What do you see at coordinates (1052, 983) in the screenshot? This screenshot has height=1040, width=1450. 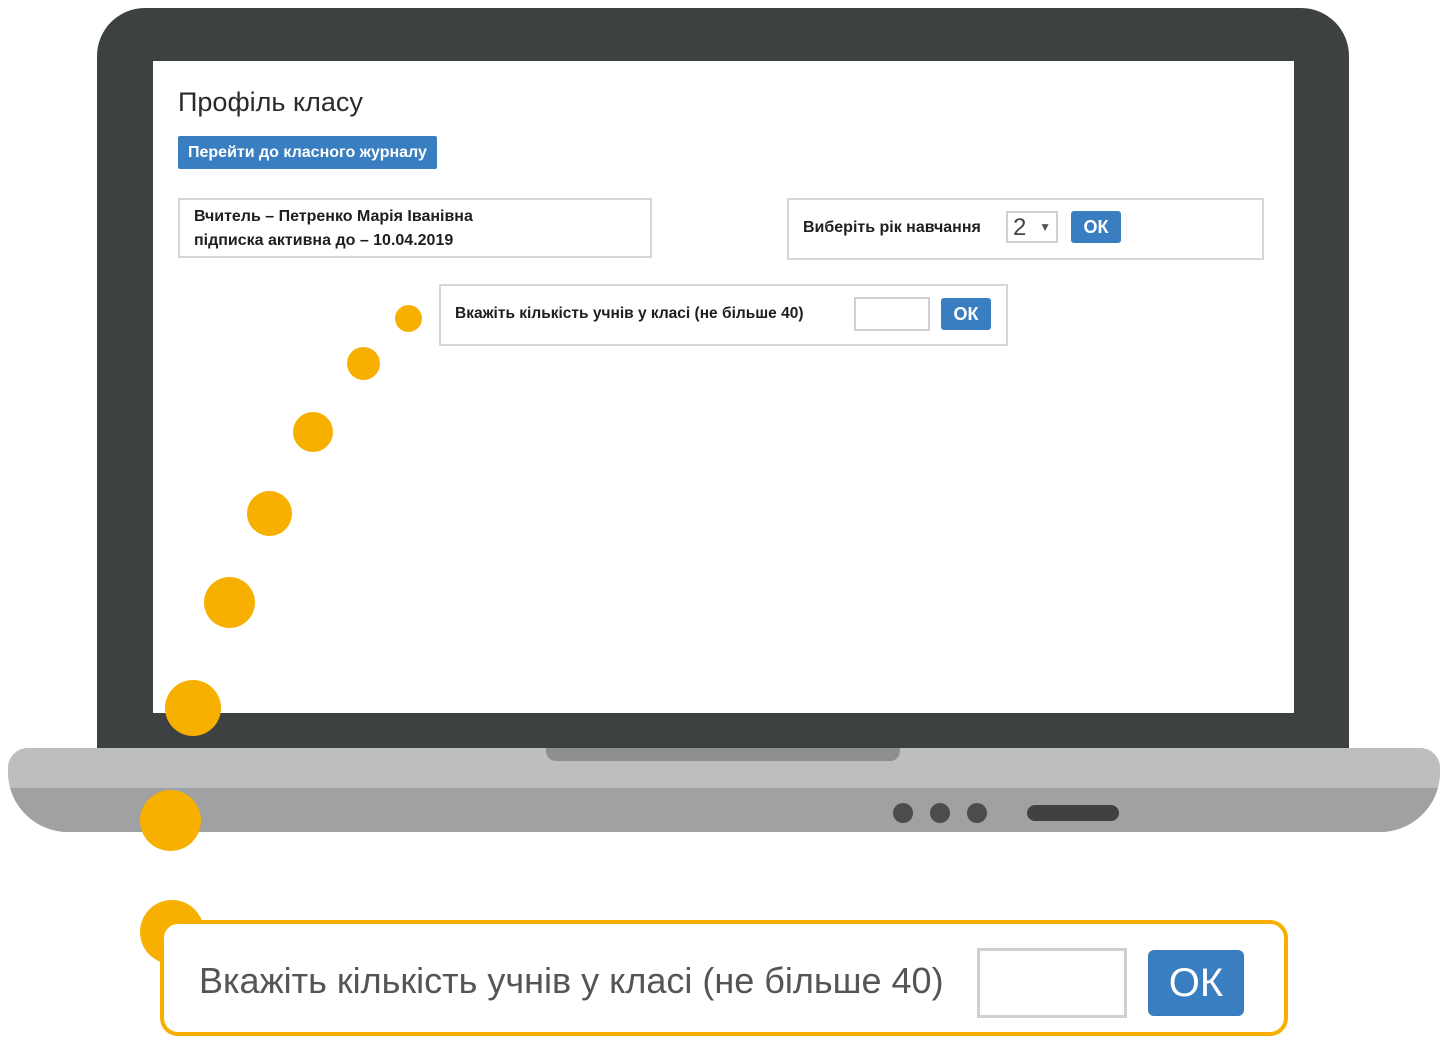 I see `callout-student-count-input` at bounding box center [1052, 983].